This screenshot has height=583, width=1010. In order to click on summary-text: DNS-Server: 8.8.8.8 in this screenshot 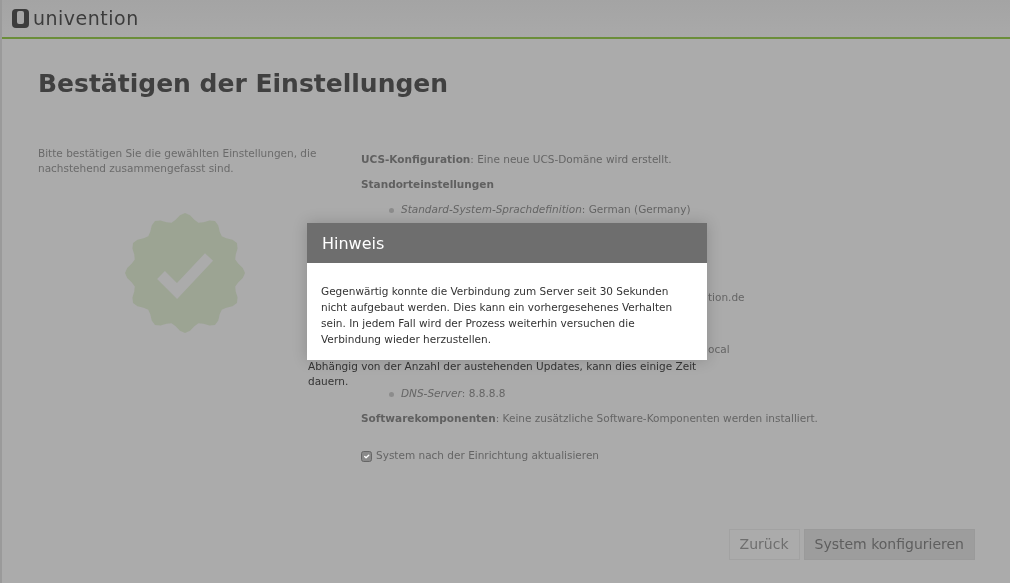, I will do `click(453, 394)`.